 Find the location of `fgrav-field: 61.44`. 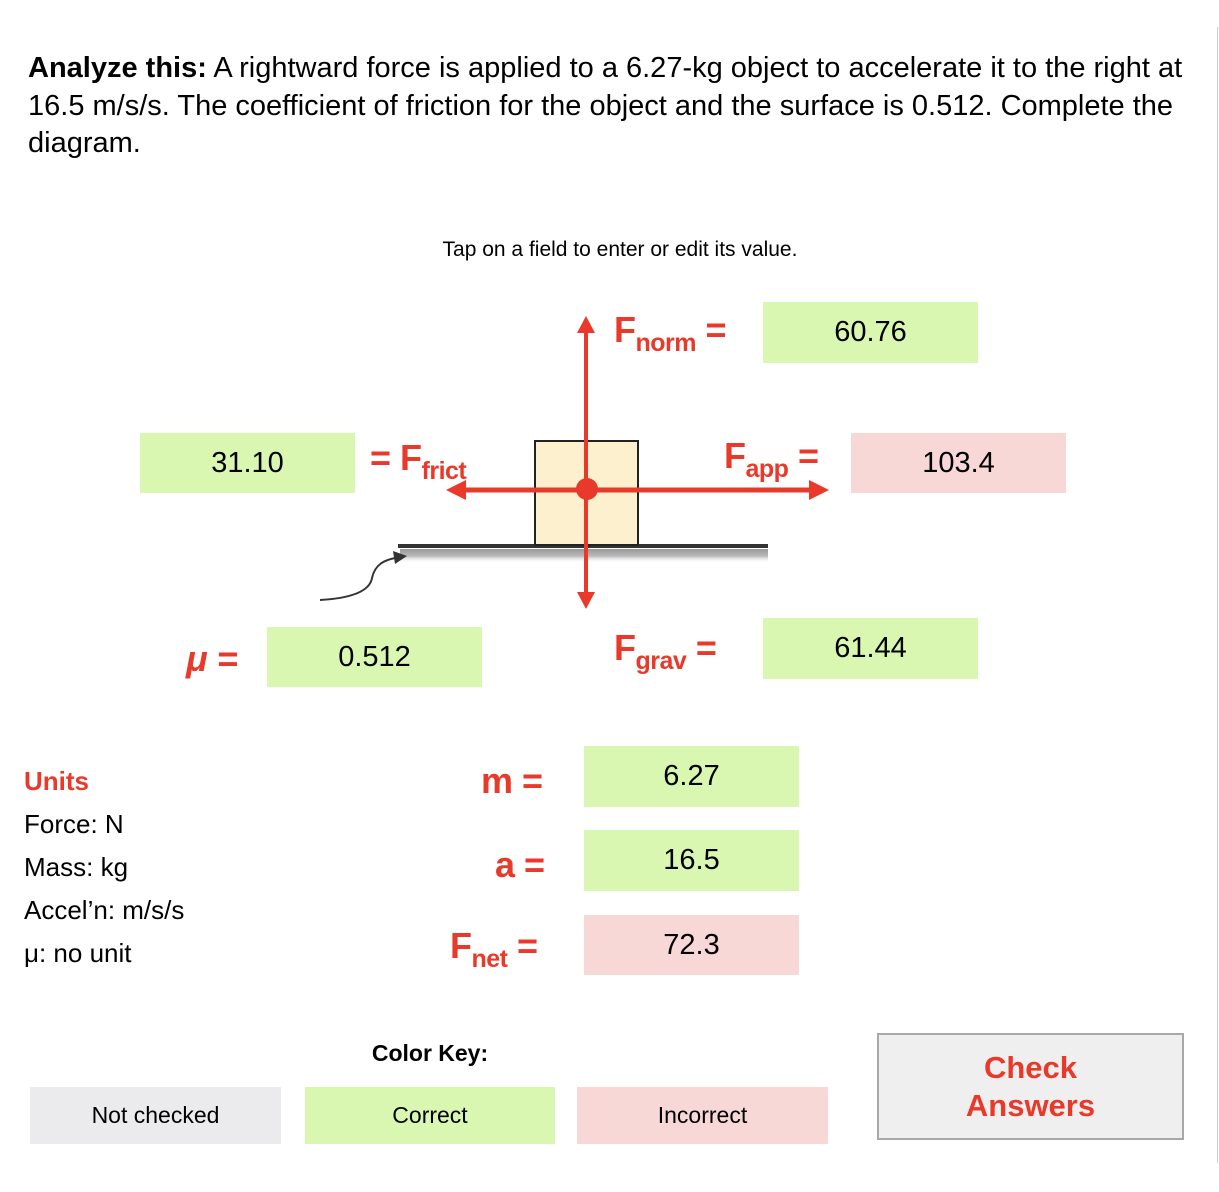

fgrav-field: 61.44 is located at coordinates (870, 648).